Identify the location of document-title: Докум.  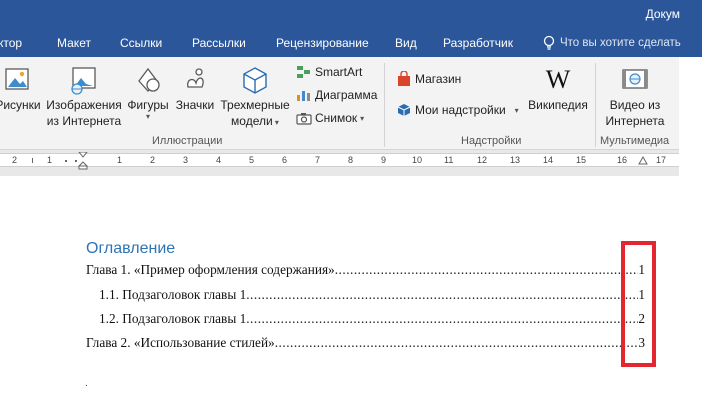
(662, 14).